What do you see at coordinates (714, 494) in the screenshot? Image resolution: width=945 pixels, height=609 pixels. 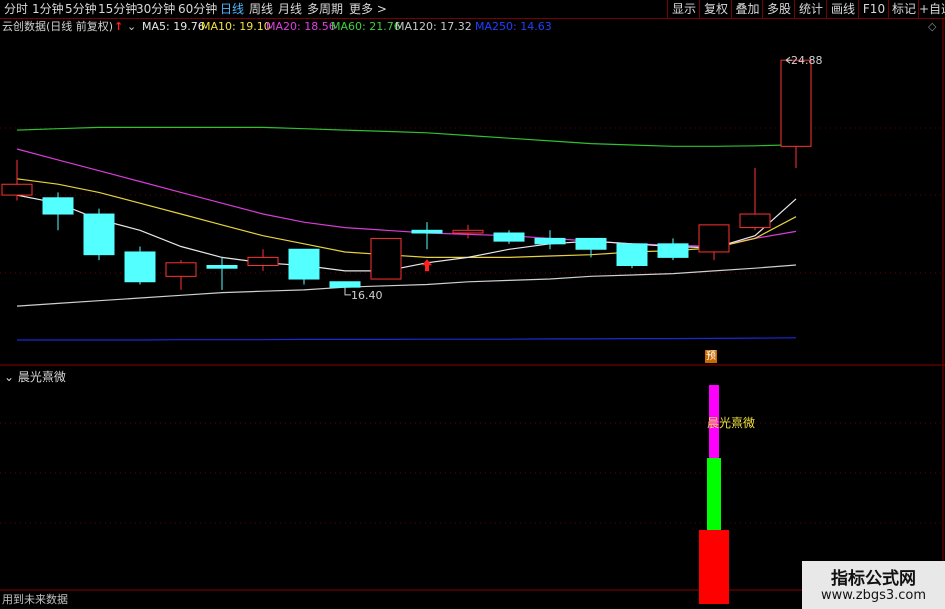 I see `indicator-bar-green` at bounding box center [714, 494].